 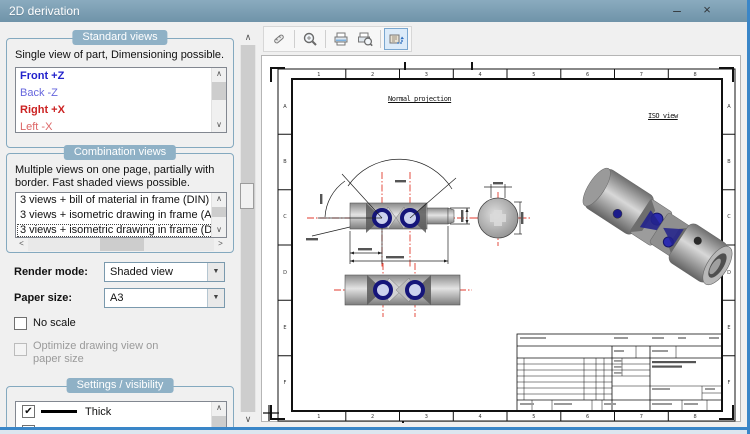 I want to click on scrollbar-horizontal: < >, so click(x=121, y=244).